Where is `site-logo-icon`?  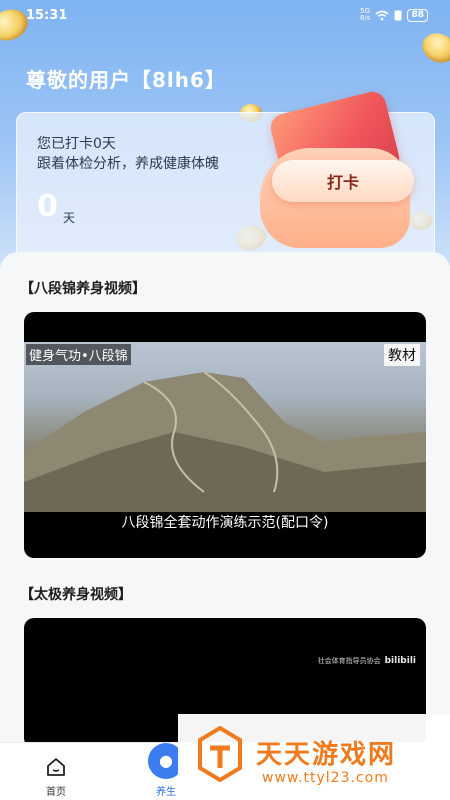
site-logo-icon is located at coordinates (220, 754).